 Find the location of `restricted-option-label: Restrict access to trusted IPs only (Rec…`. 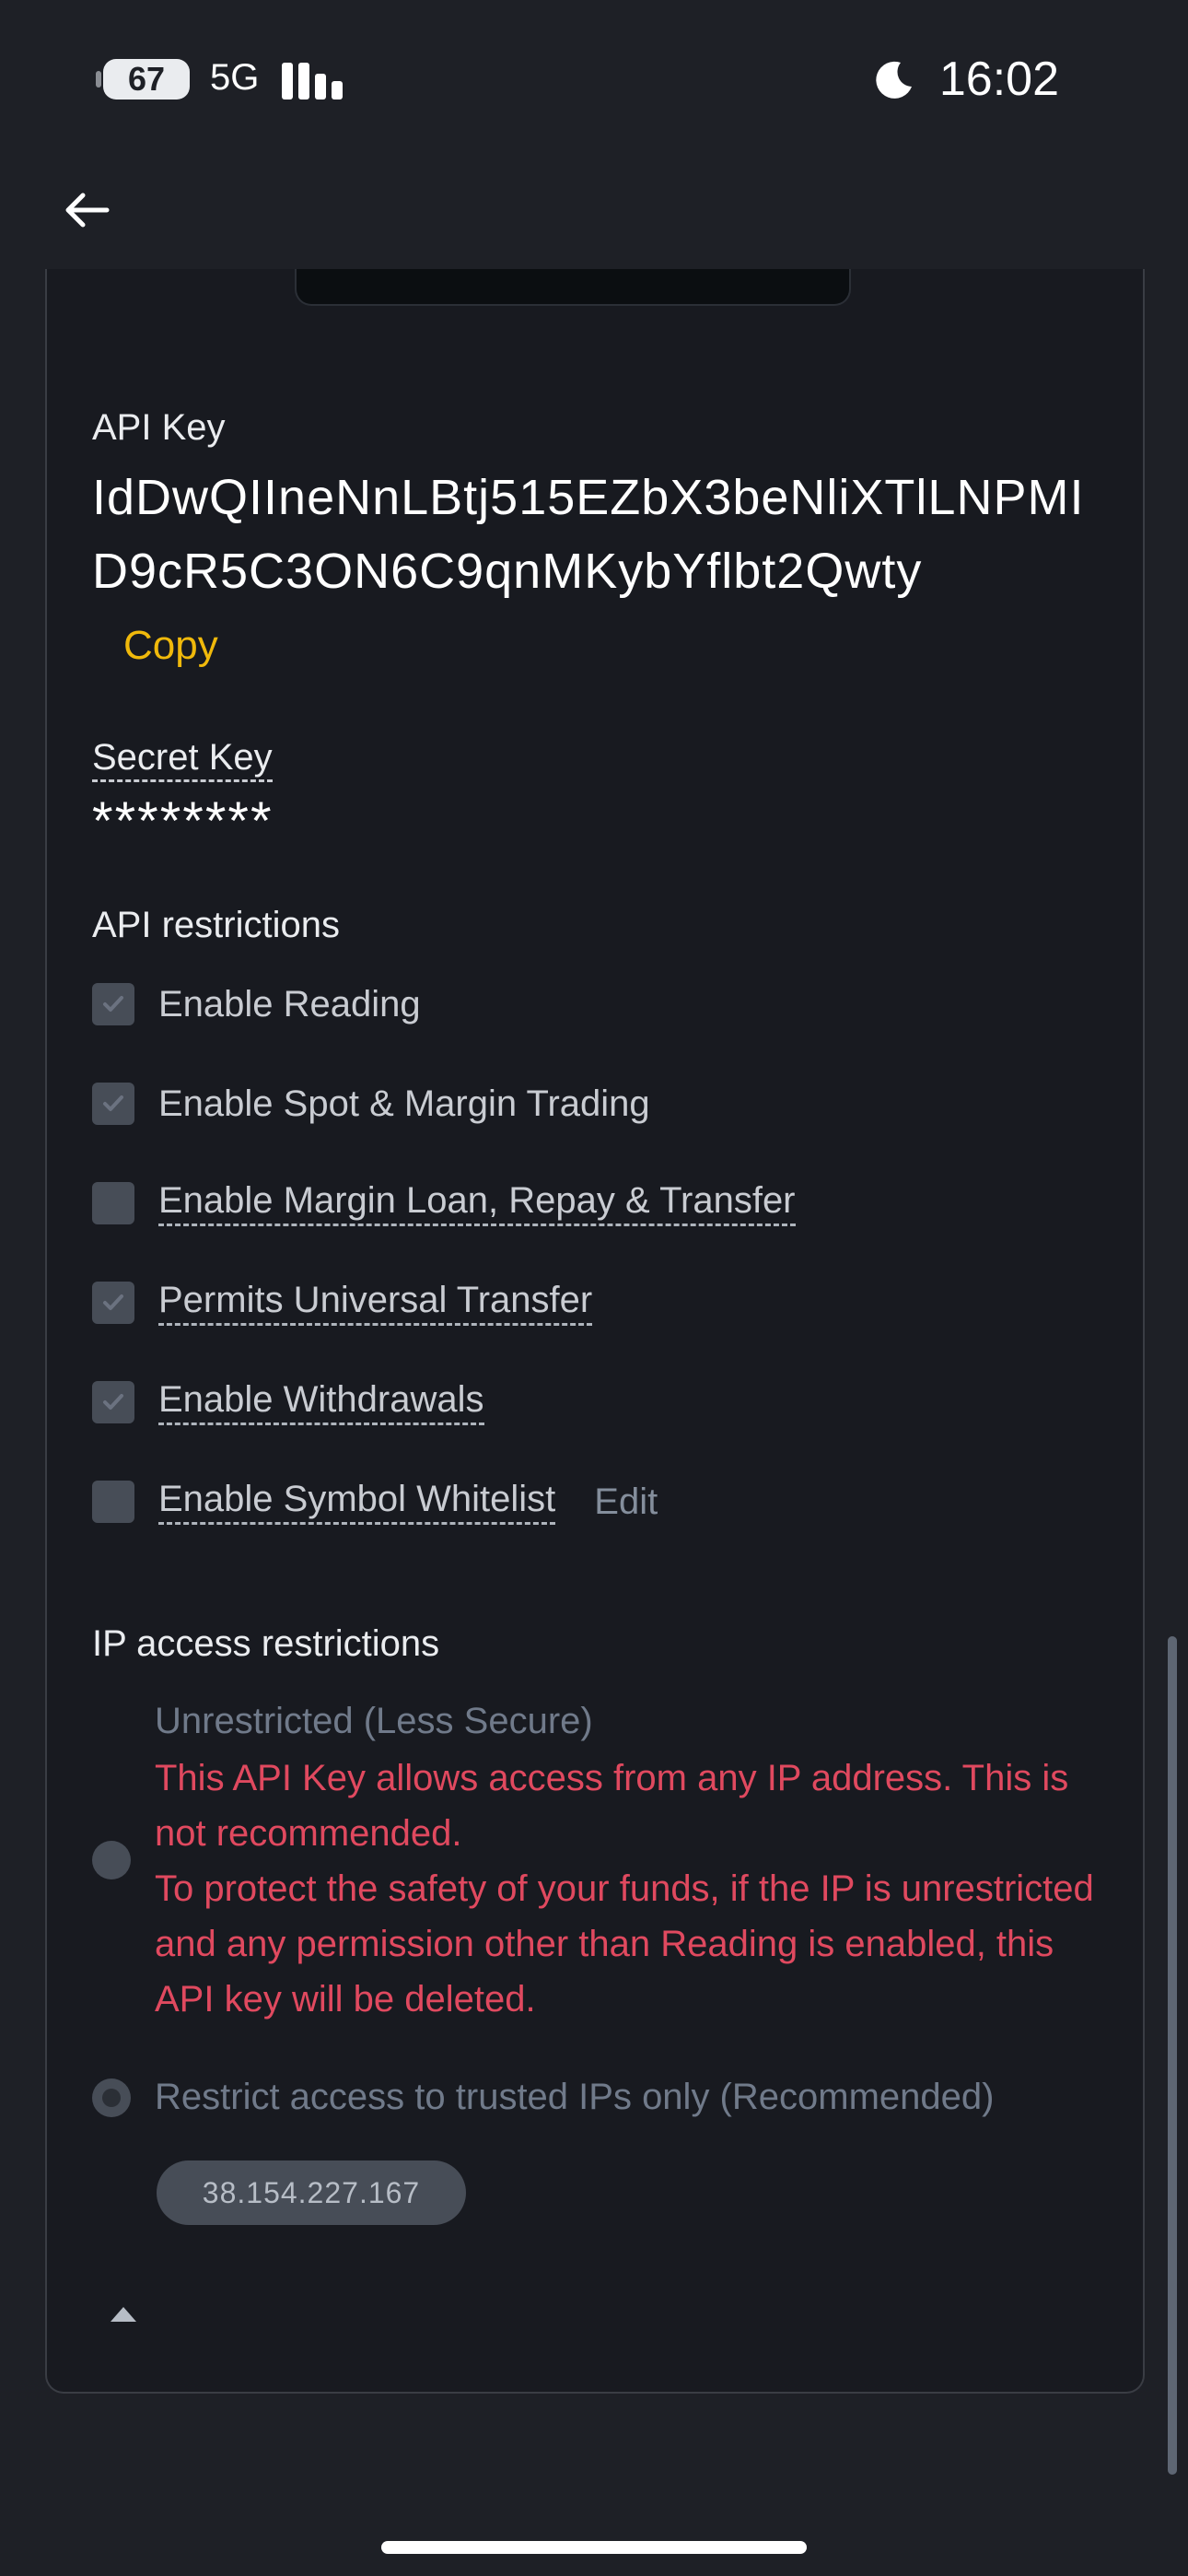

restricted-option-label: Restrict access to trusted IPs only (Rec… is located at coordinates (575, 2097).